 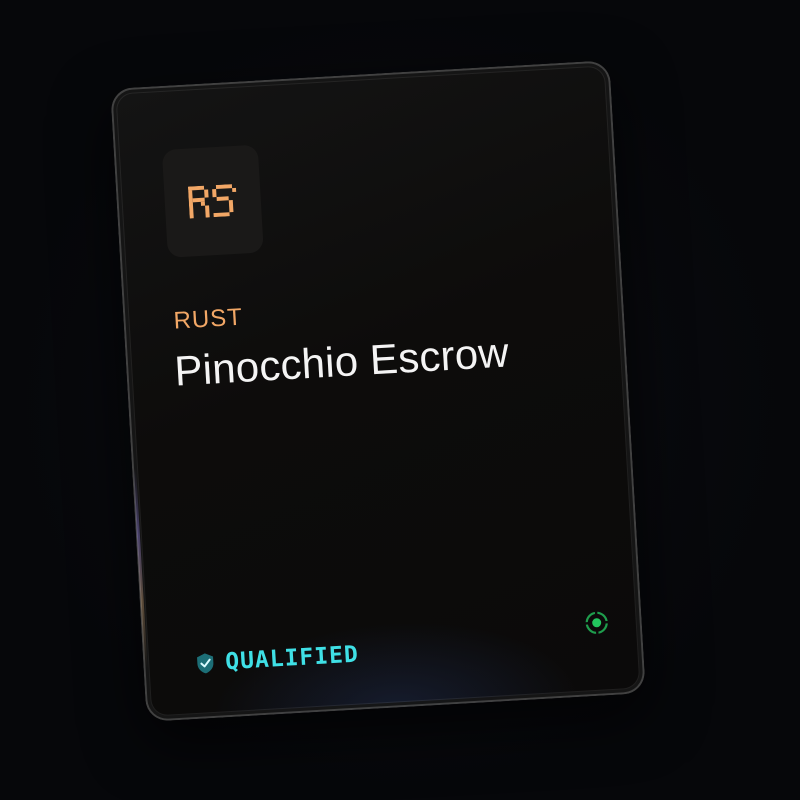 I want to click on category-label: RUST, so click(x=208, y=319).